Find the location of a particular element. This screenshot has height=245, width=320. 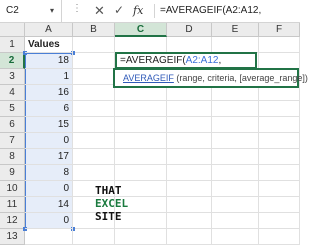

cancel-icon: ✕ is located at coordinates (99, 11).